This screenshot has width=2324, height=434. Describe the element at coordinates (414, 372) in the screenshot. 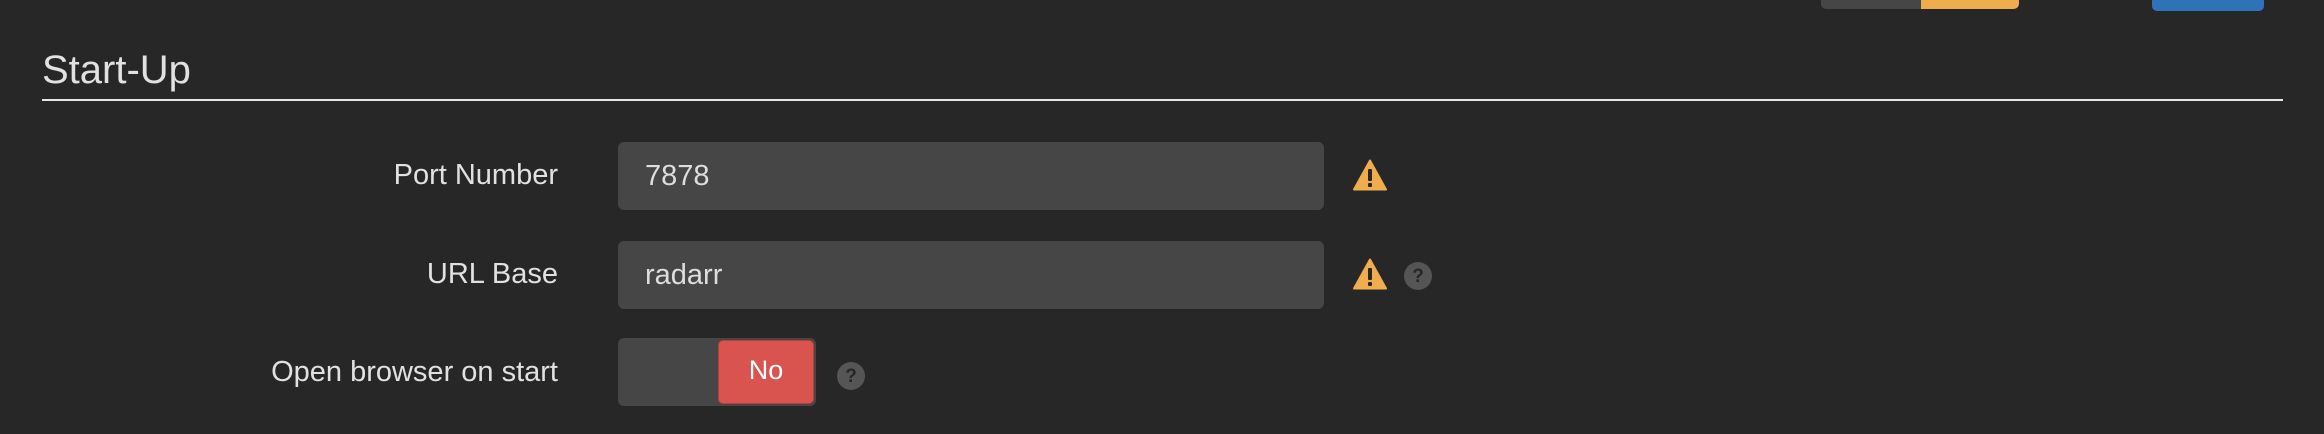

I see `open-browser-label: Open browser on start` at that location.